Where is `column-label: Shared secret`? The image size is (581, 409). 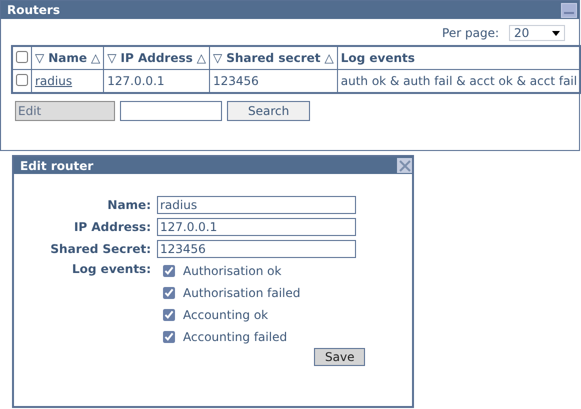
column-label: Shared secret is located at coordinates (273, 58).